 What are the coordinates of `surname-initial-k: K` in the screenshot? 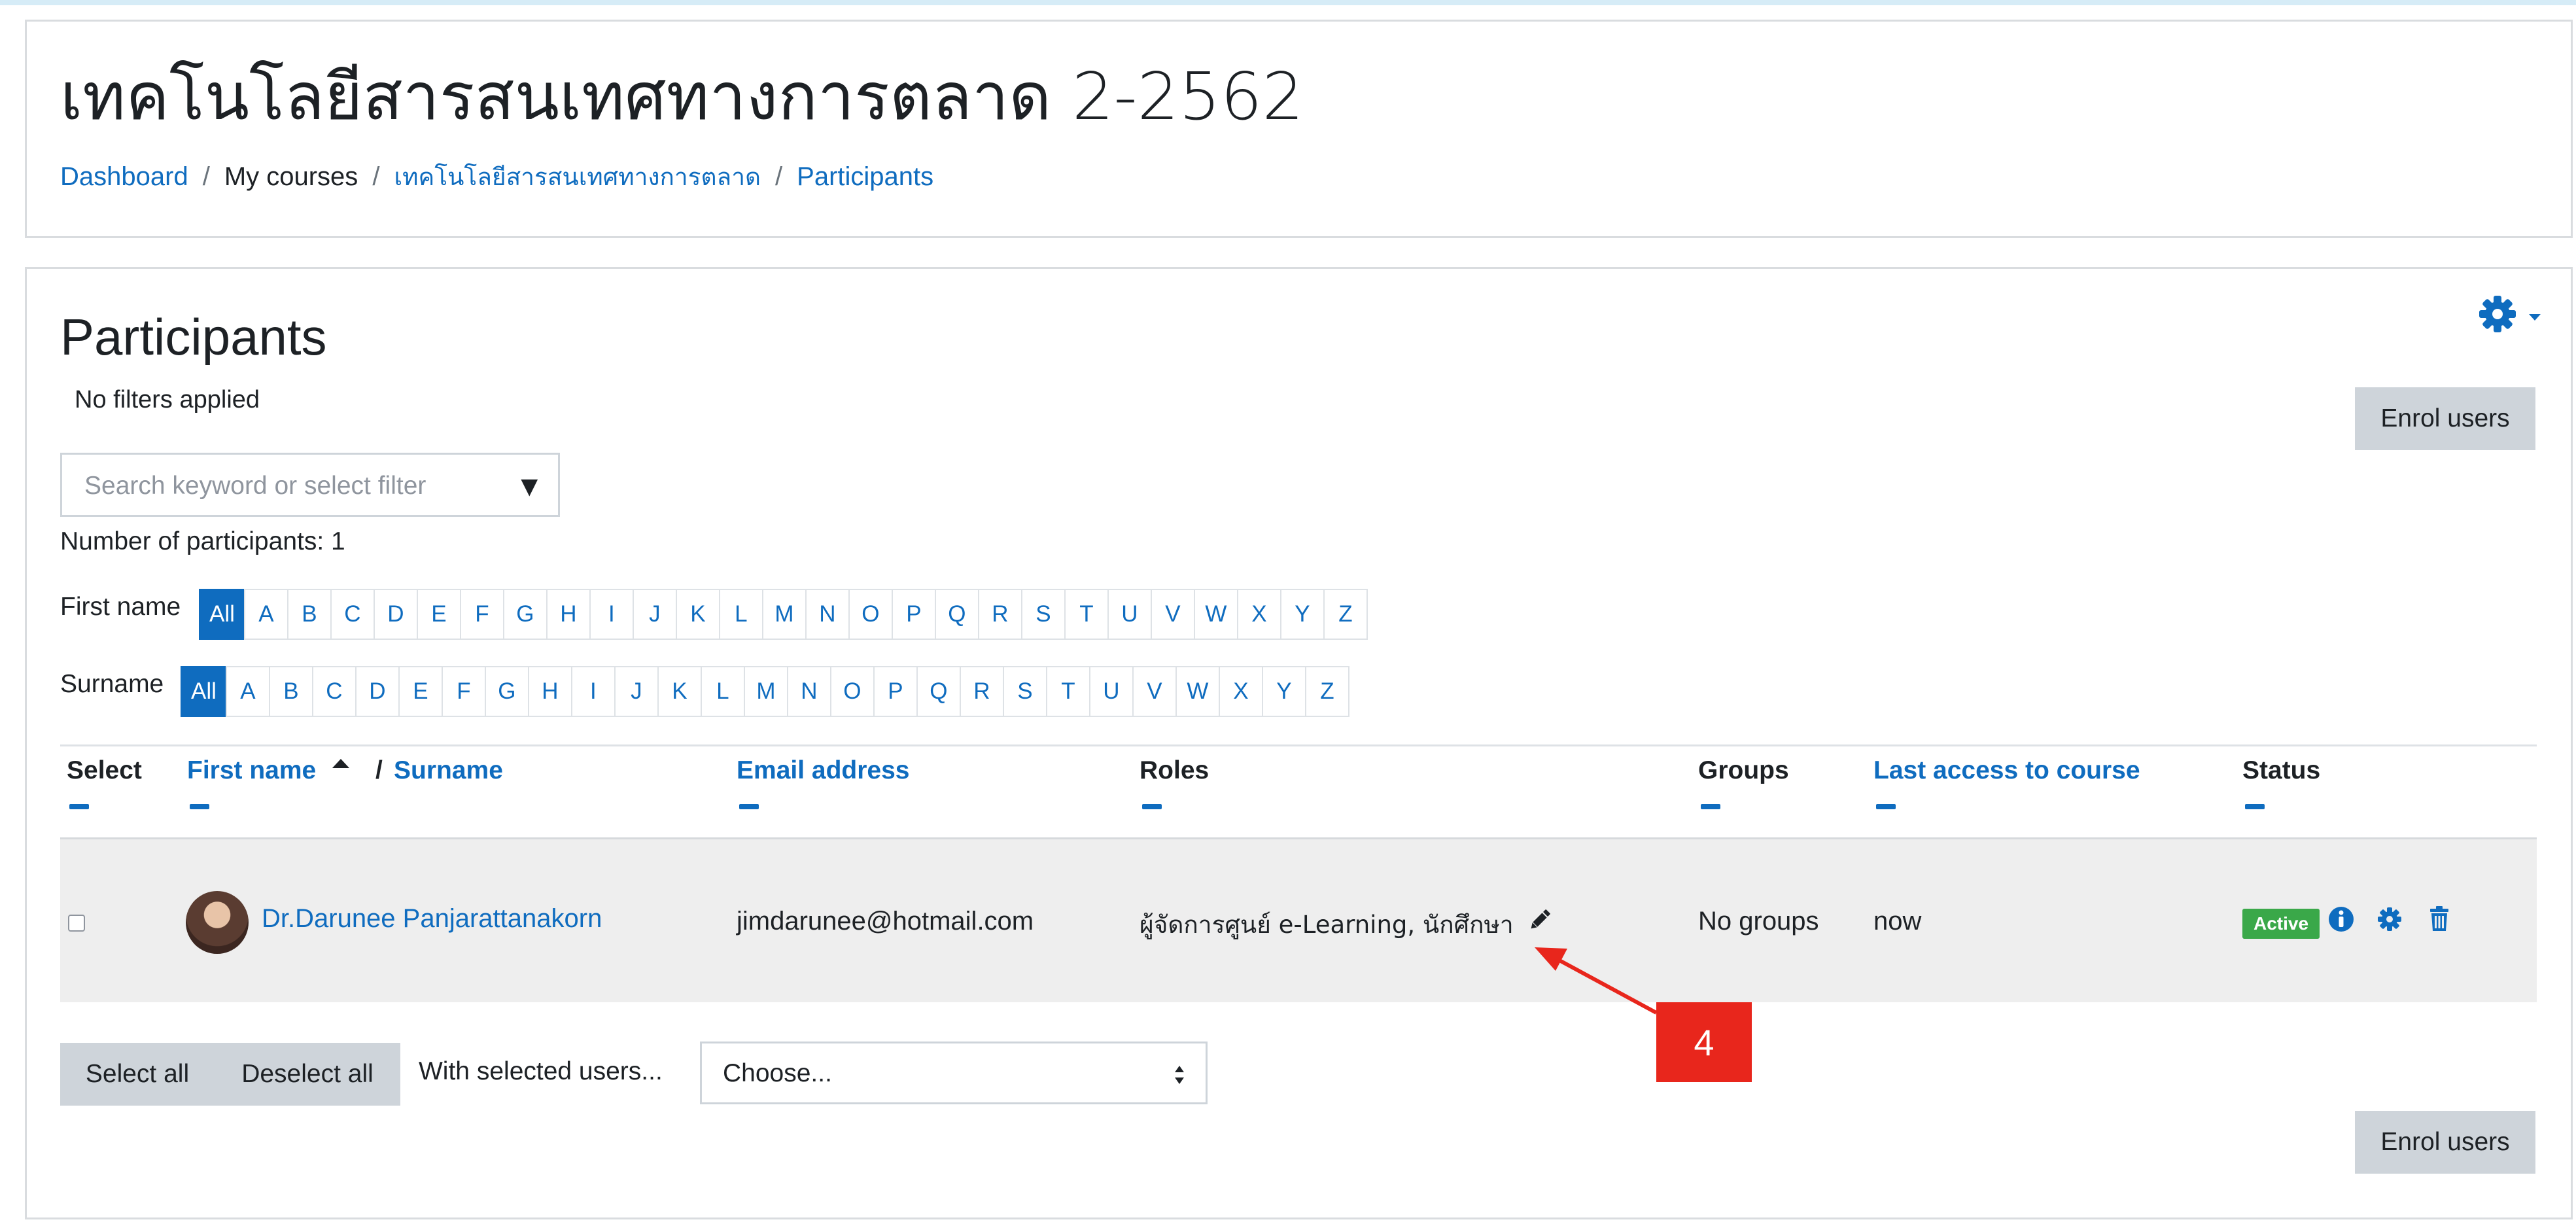 It's located at (679, 692).